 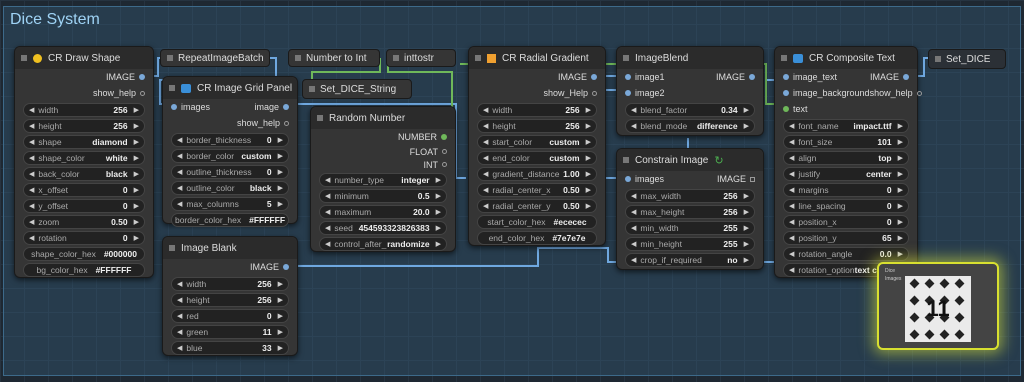 What do you see at coordinates (230, 156) in the screenshot?
I see `border-color-widget: ◀ border_color custom ▶` at bounding box center [230, 156].